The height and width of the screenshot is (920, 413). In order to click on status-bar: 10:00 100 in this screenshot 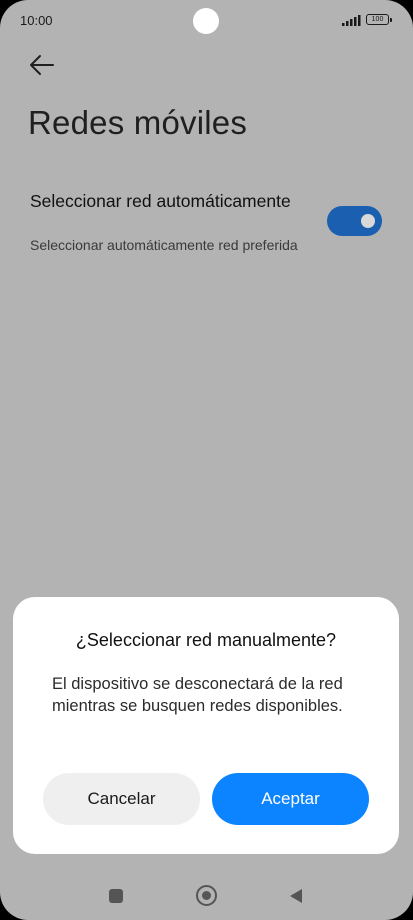, I will do `click(206, 20)`.